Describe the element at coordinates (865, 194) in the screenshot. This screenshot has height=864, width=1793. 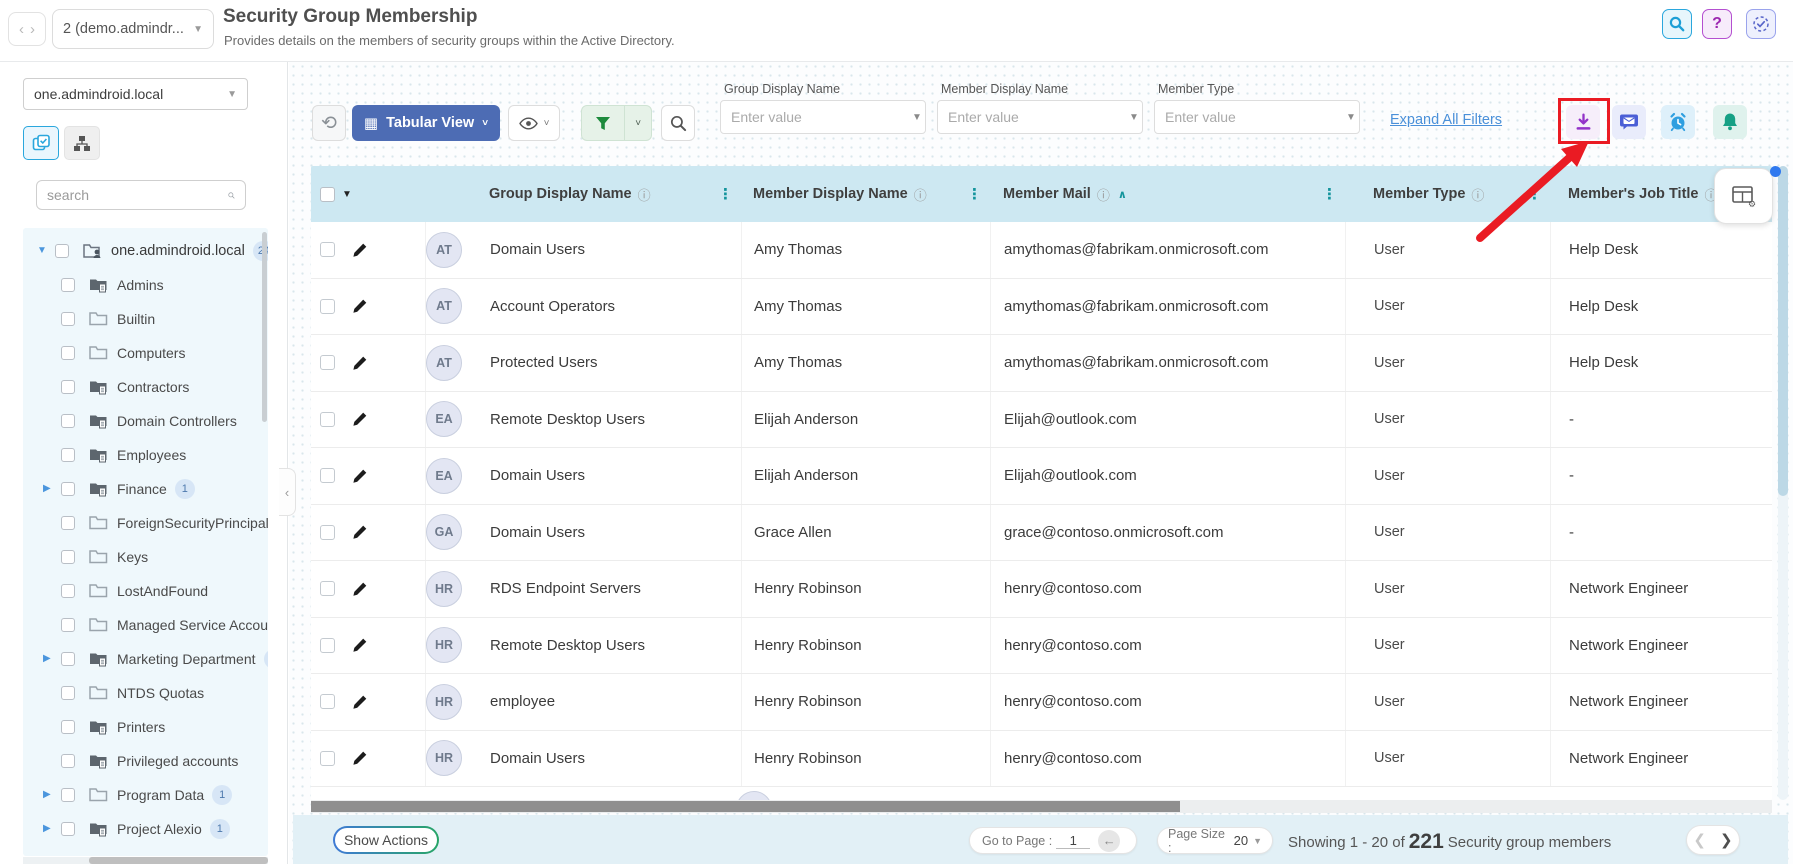
I see `column-header-member-display-name: Member Display Name ⓘ ⋮` at that location.